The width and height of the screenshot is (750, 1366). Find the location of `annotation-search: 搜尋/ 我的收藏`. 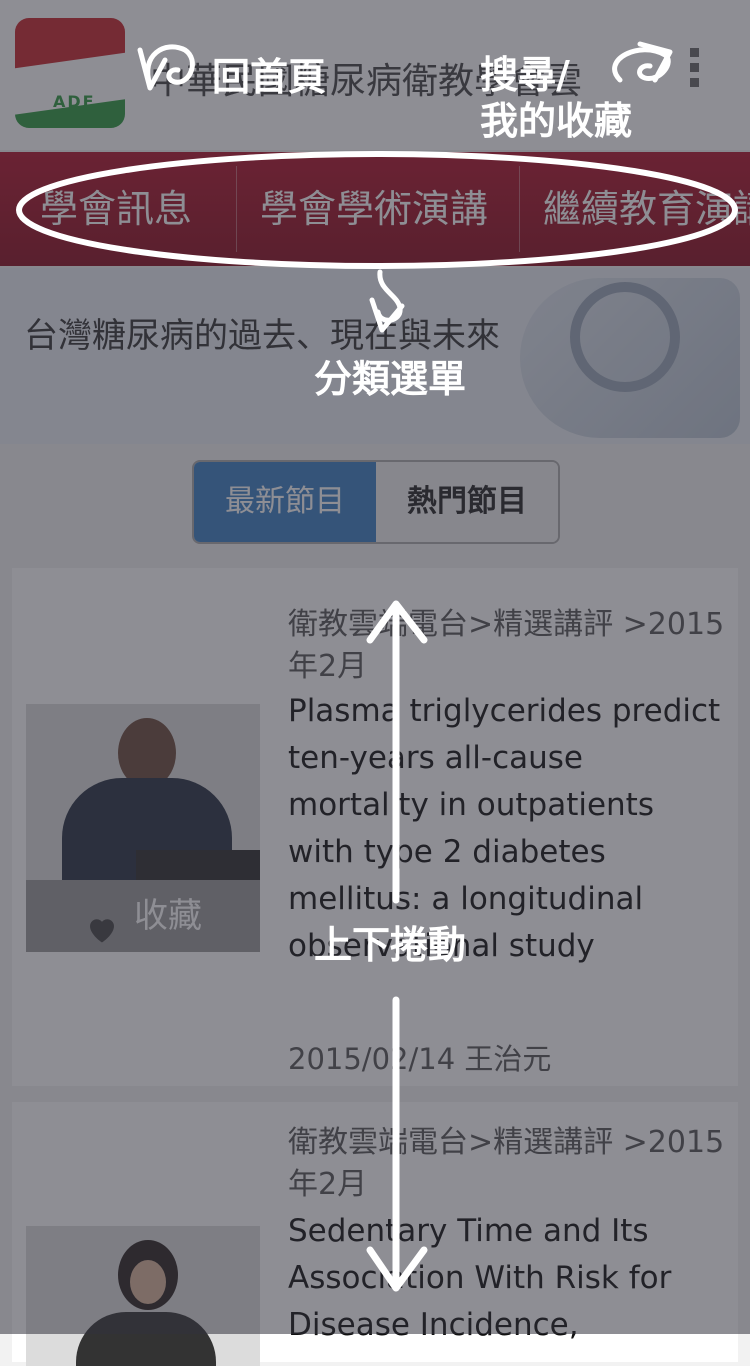

annotation-search: 搜尋/ 我的收藏 is located at coordinates (556, 98).